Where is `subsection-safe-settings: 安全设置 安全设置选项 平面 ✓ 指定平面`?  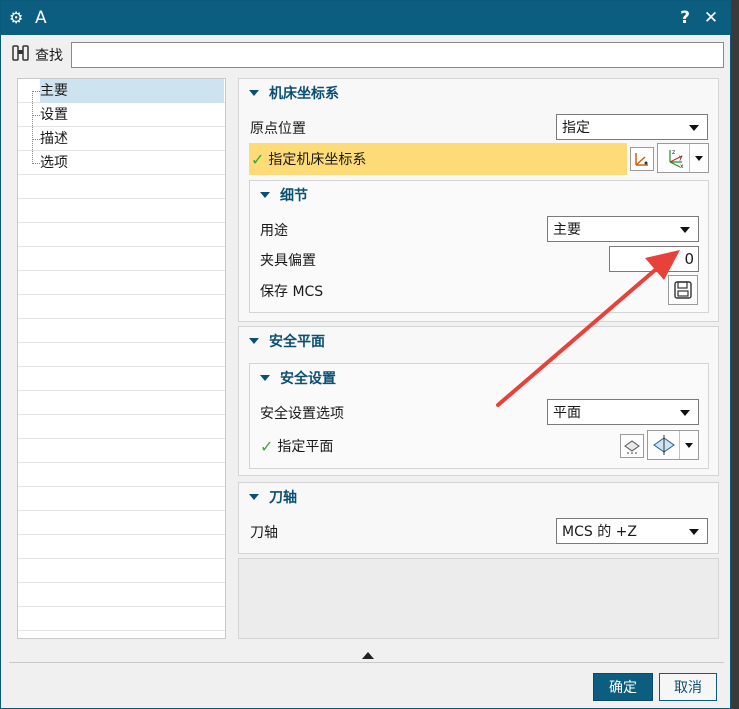
subsection-safe-settings: 安全设置 安全设置选项 平面 ✓ 指定平面 is located at coordinates (479, 416).